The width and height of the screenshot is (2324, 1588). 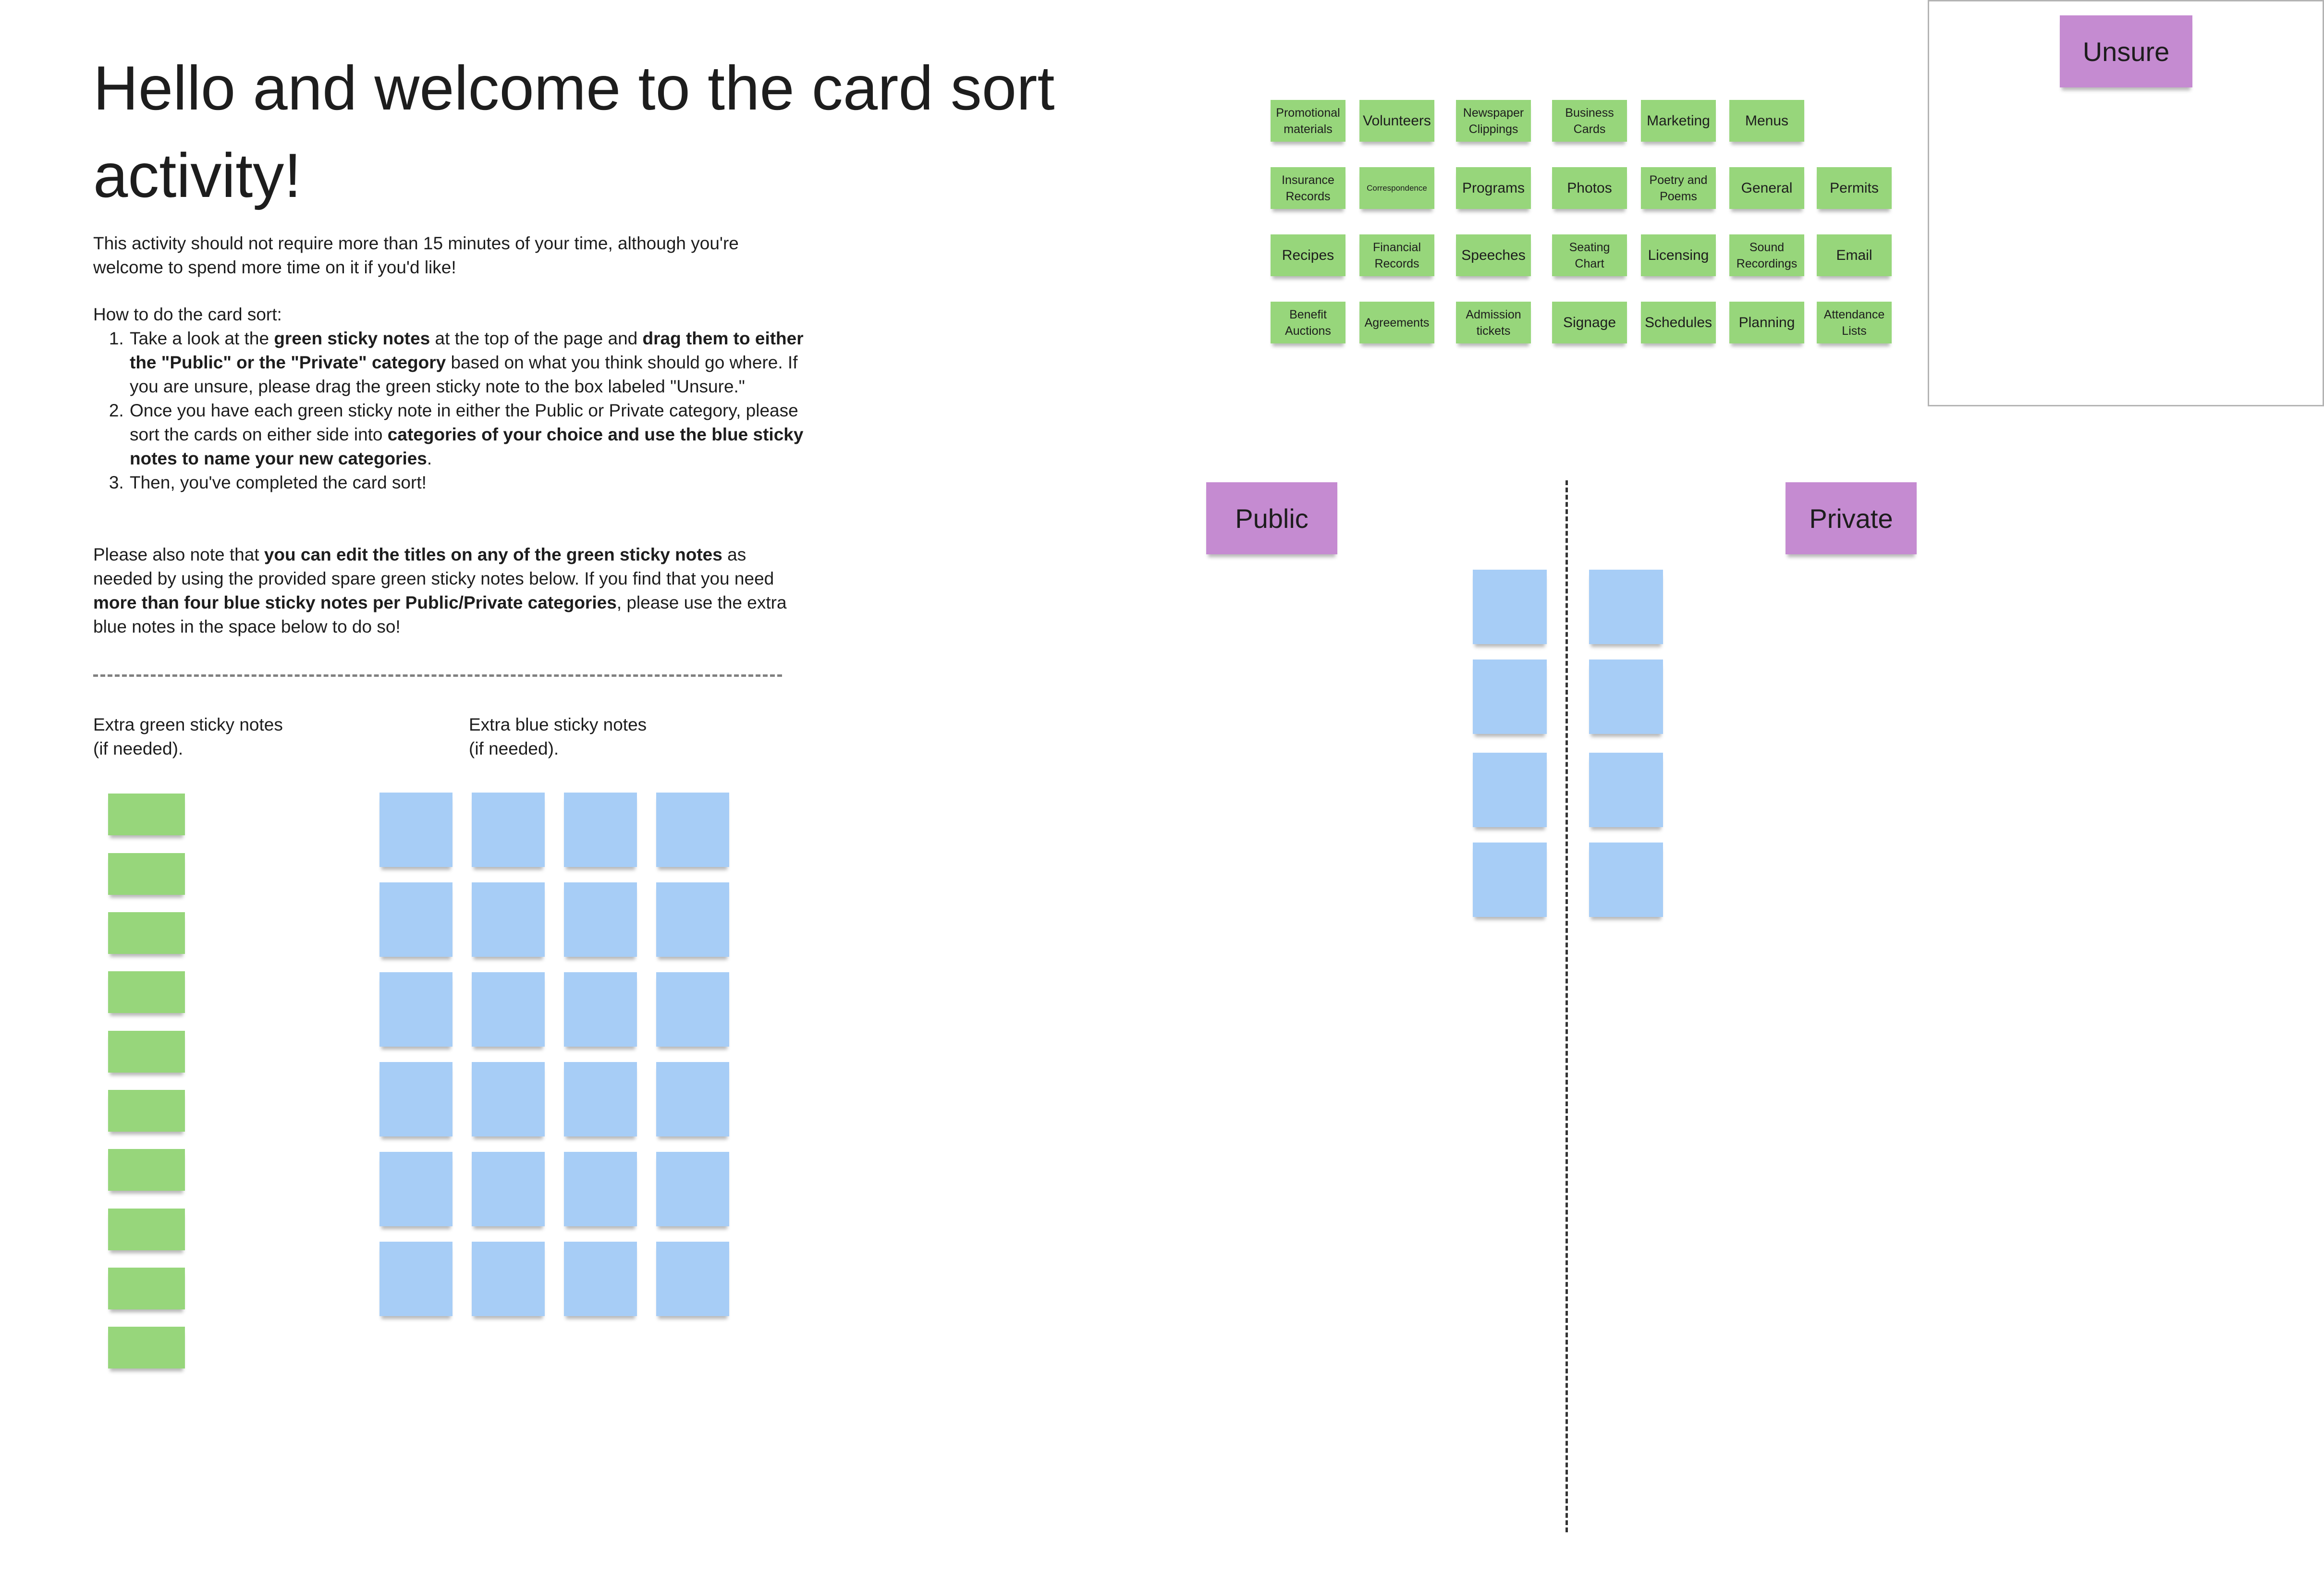 I want to click on sort-card: Correspondence, so click(x=1396, y=188).